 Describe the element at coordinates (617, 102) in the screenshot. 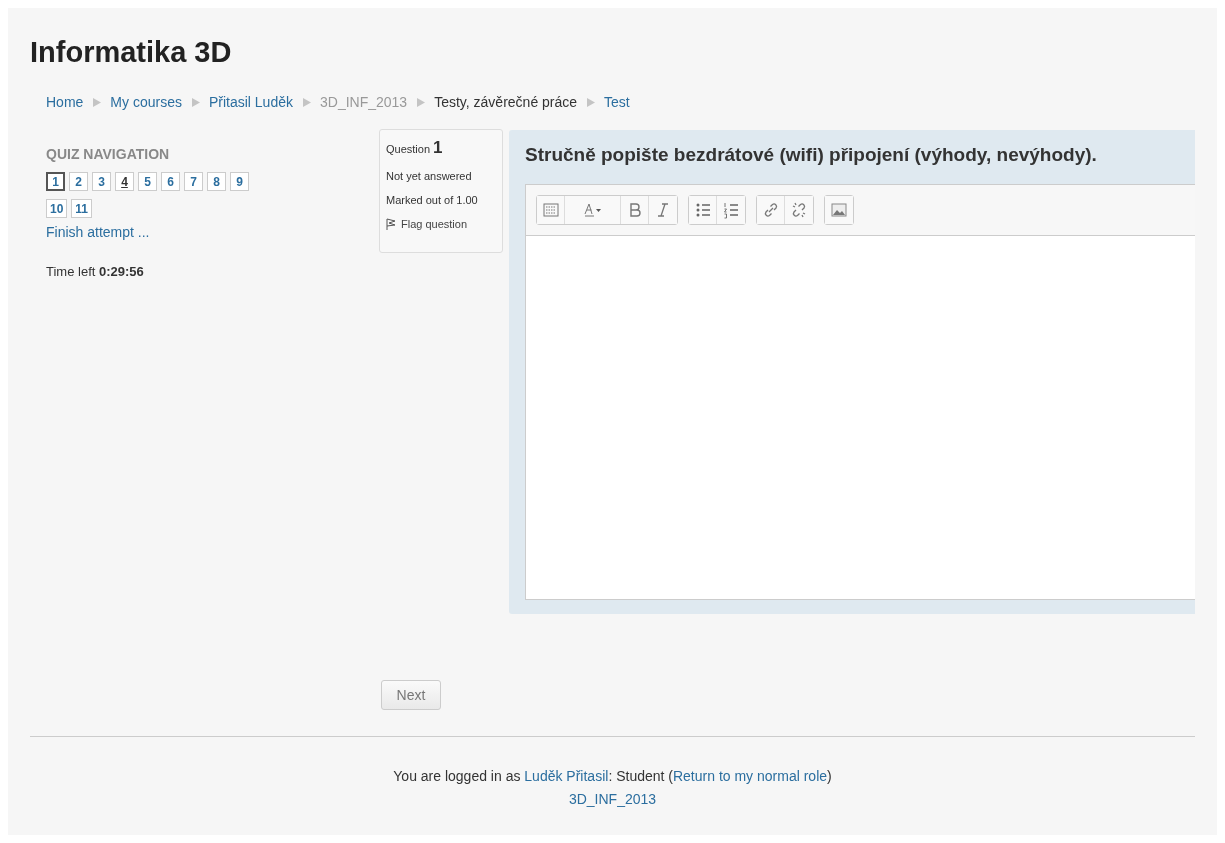

I see `breadcrumb-link: Test` at that location.